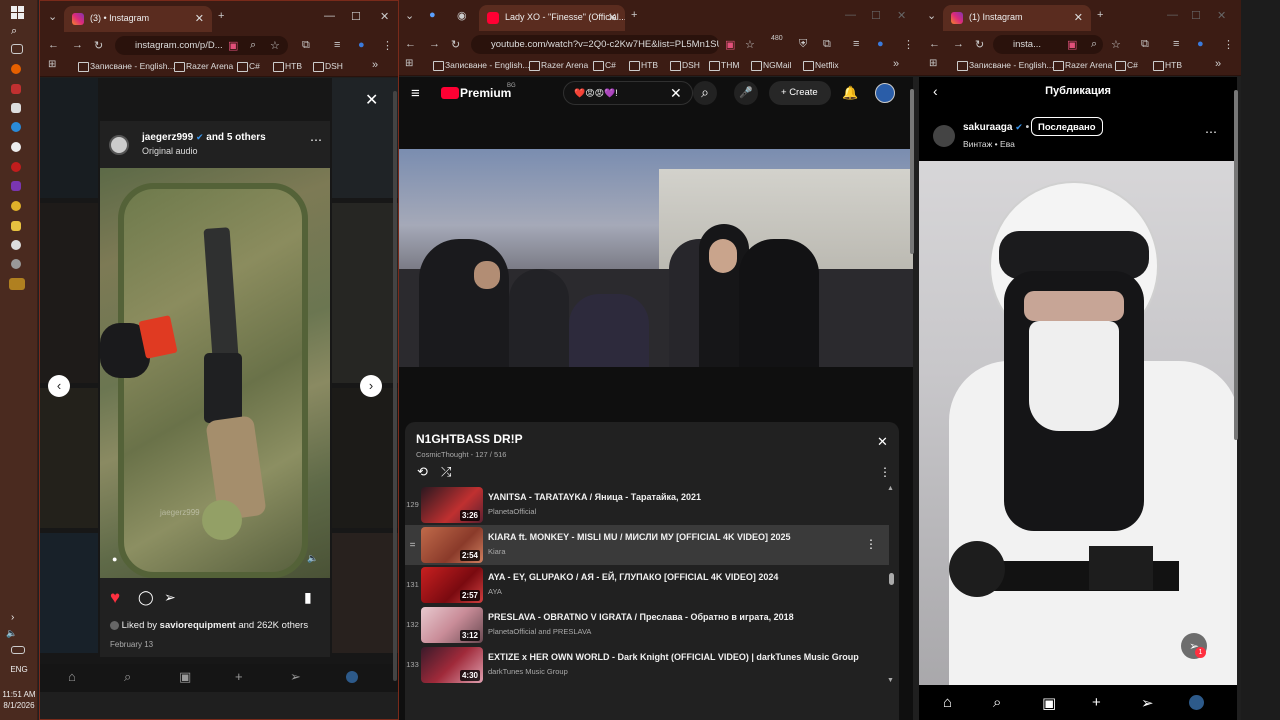  I want to click on notifications-bell-icon: 🔔, so click(850, 93).